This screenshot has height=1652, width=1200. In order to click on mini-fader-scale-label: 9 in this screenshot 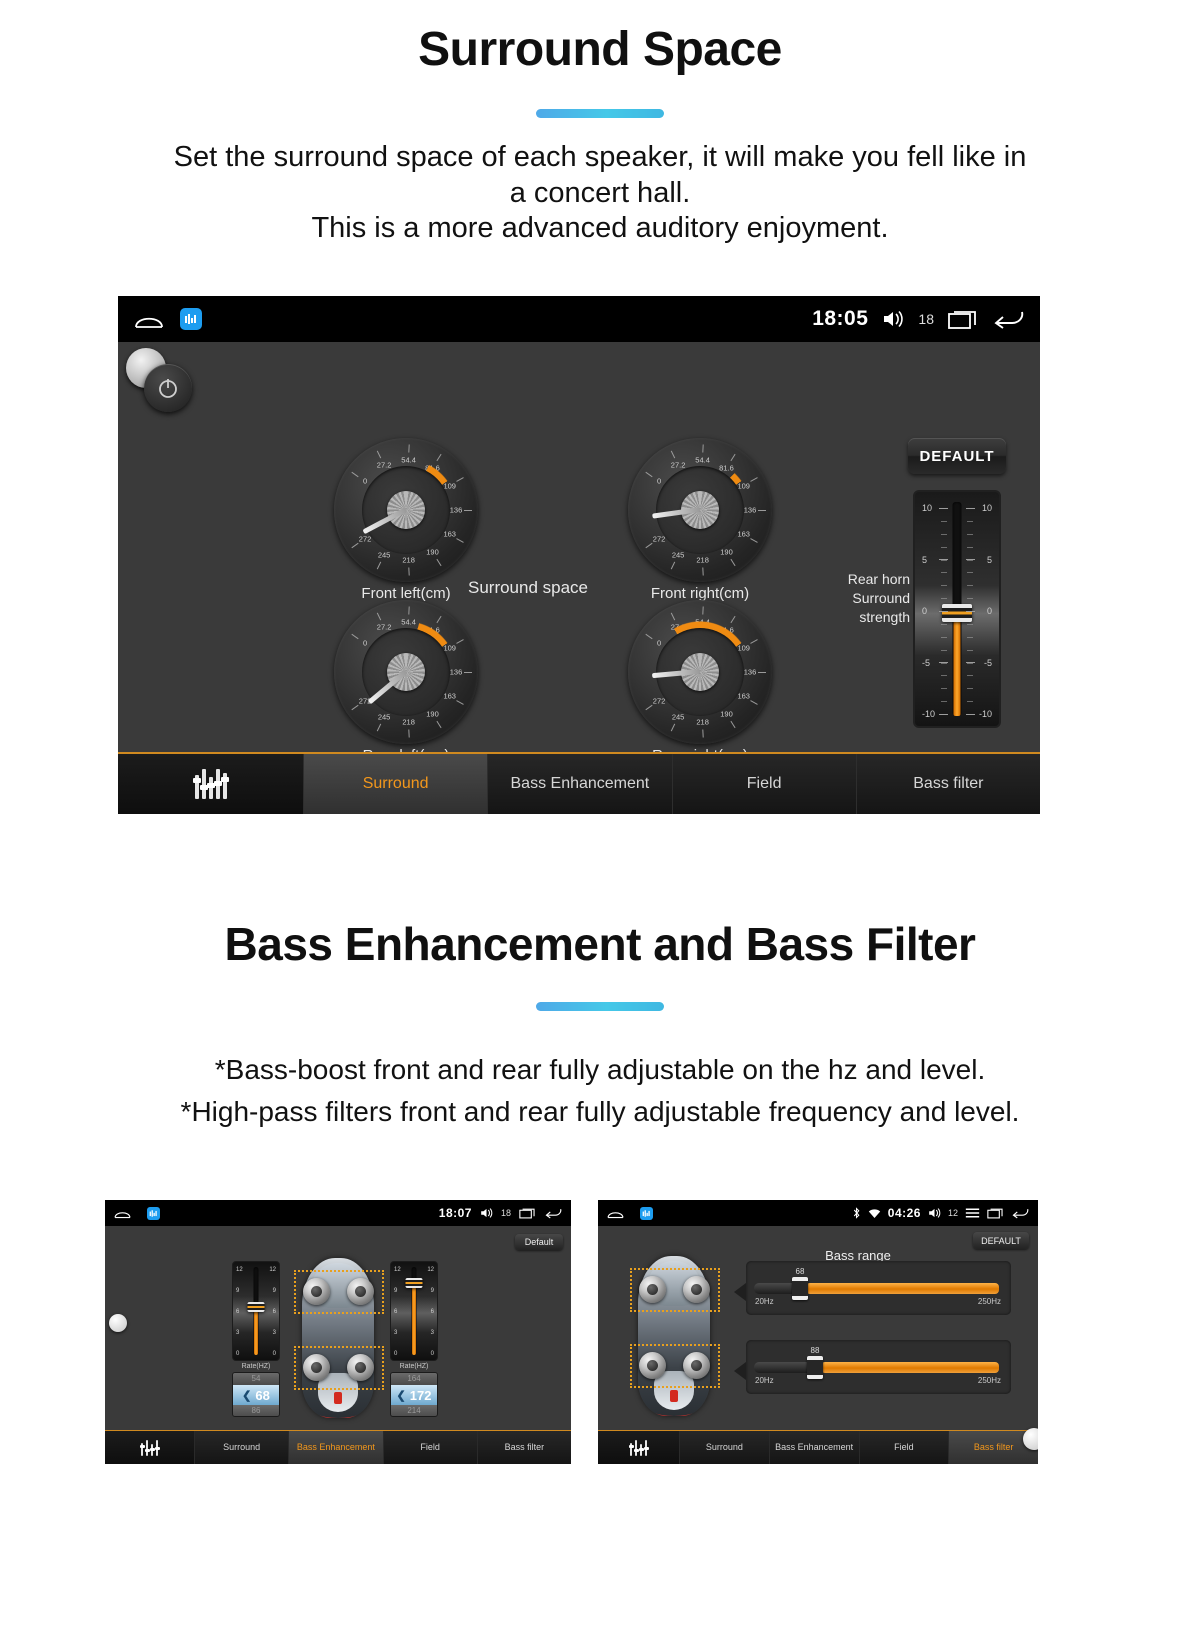, I will do `click(238, 1291)`.